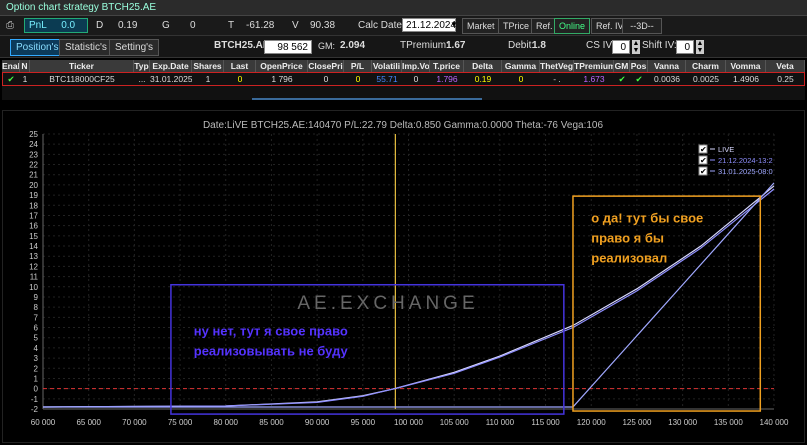 This screenshot has width=807, height=445. What do you see at coordinates (33, 266) in the screenshot?
I see `y-tick-label: 12` at bounding box center [33, 266].